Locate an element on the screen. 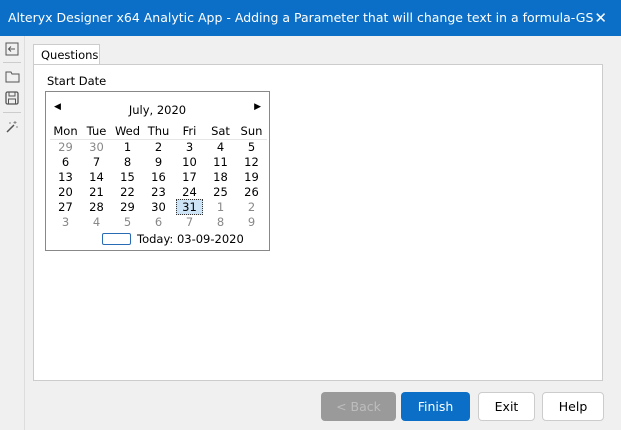 The width and height of the screenshot is (621, 430). start-date-label: Start Date is located at coordinates (77, 81).